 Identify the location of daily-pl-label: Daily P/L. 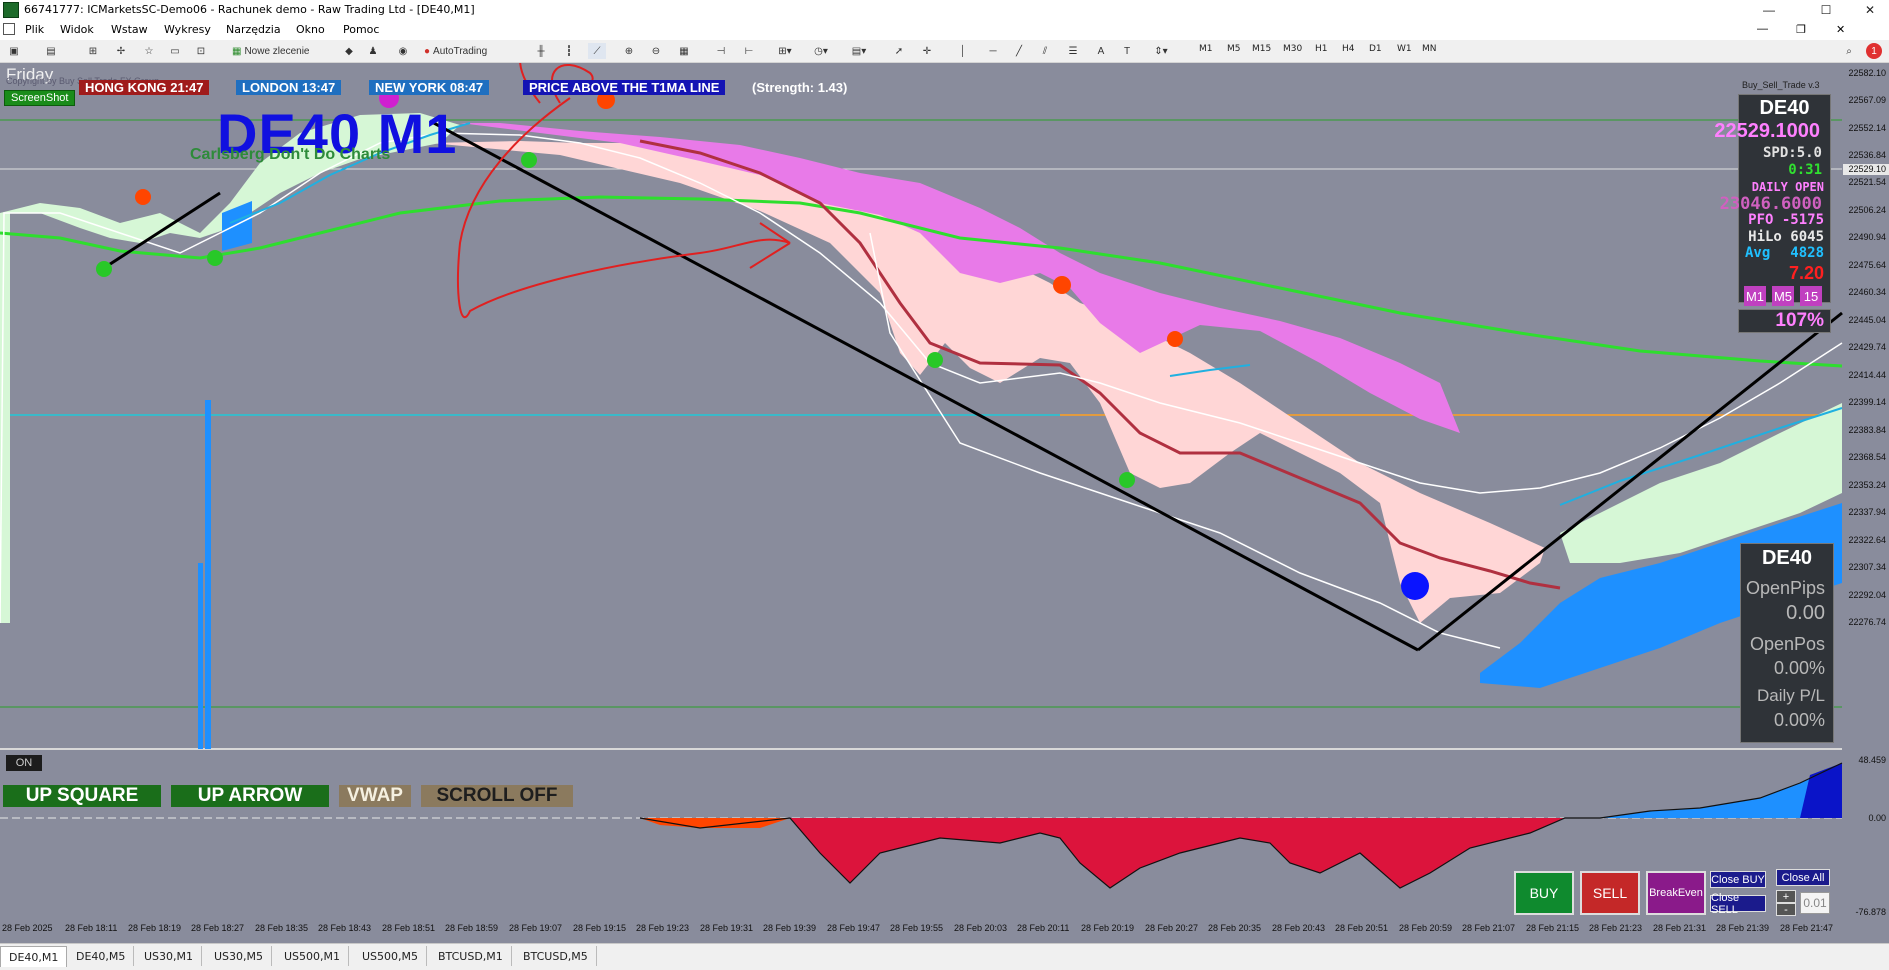
(1790, 695).